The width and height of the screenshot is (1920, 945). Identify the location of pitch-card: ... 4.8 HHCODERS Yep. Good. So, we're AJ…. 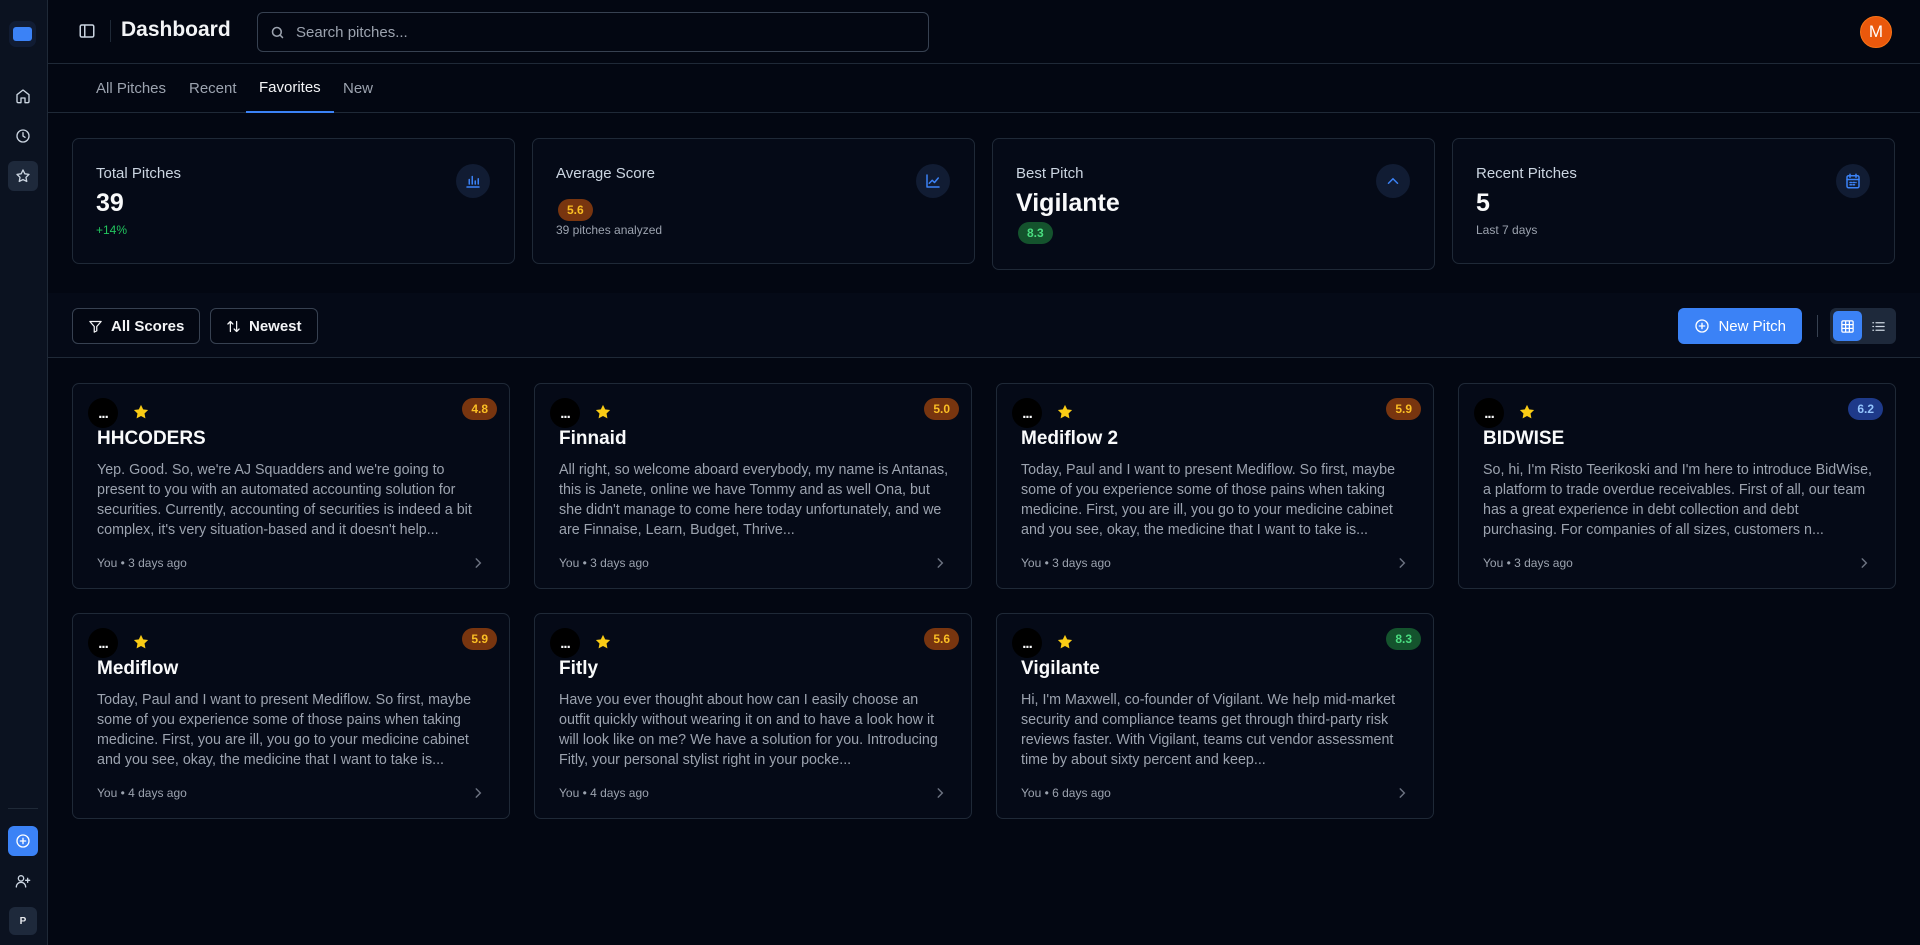
(291, 486).